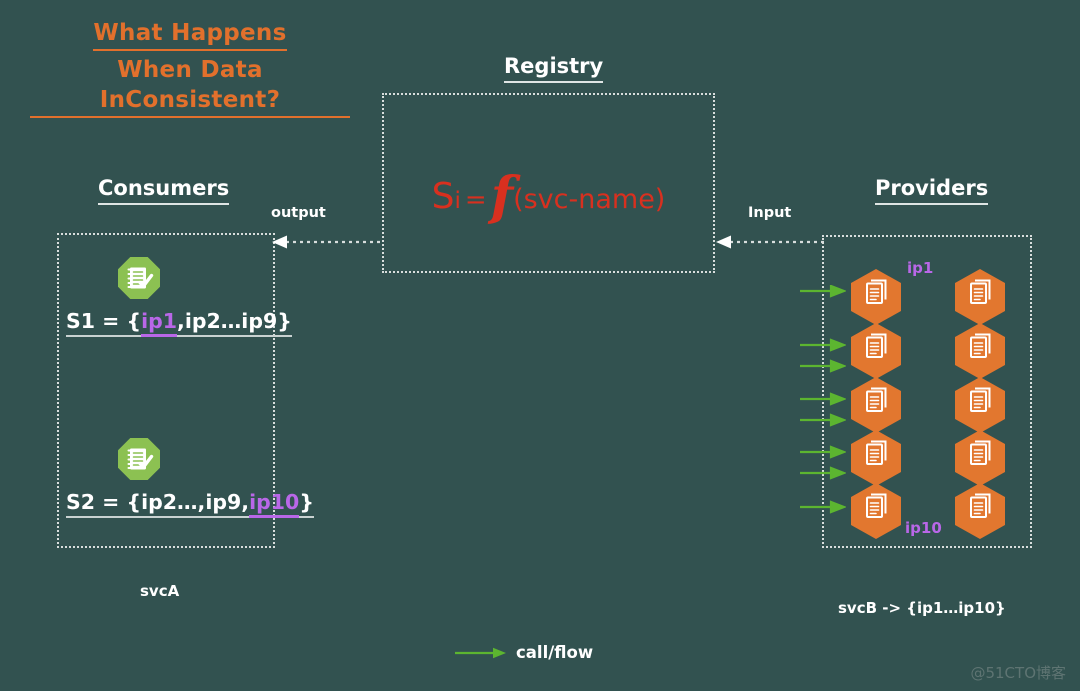  What do you see at coordinates (158, 502) in the screenshot?
I see `consumer-formula-2-prefix: S2 = {ip2…,ip9,` at bounding box center [158, 502].